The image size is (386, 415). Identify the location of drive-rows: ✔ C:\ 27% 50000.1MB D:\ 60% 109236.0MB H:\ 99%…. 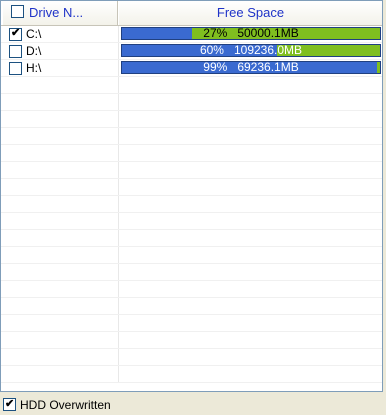
(191, 51).